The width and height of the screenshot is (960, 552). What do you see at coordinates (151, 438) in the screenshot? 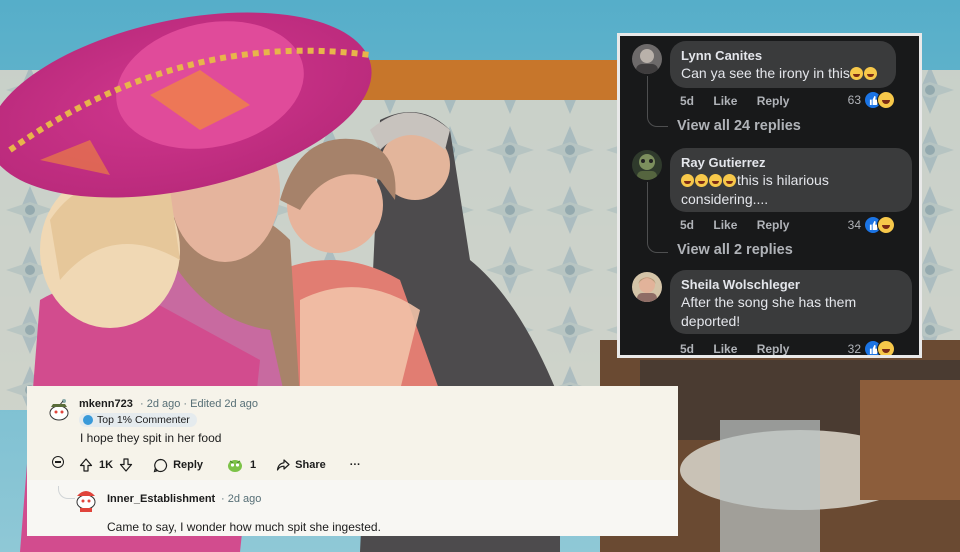
I see `comment-body: I hope they spit in her food` at bounding box center [151, 438].